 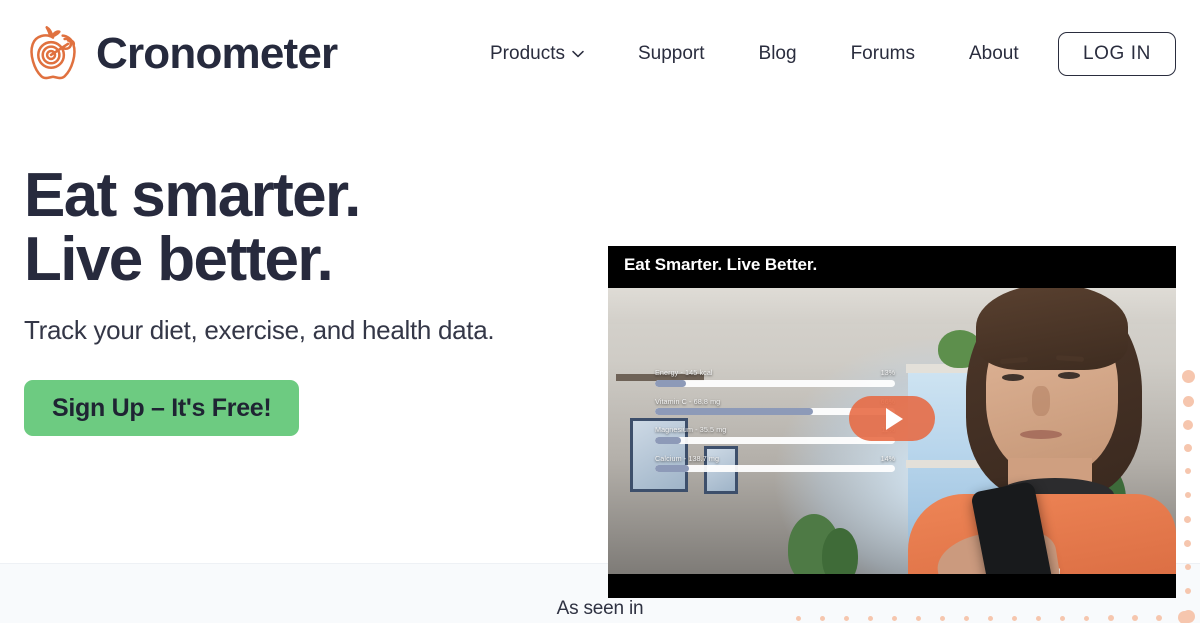 I want to click on nav-item-about: About, so click(x=994, y=54).